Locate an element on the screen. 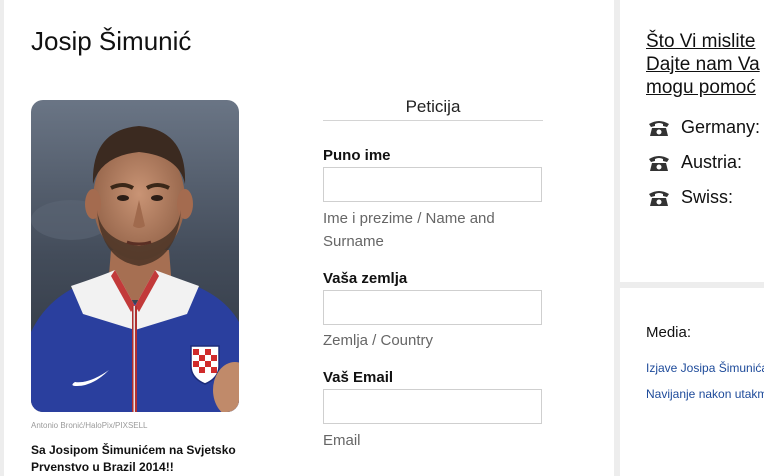  email-hint: Email is located at coordinates (342, 440).